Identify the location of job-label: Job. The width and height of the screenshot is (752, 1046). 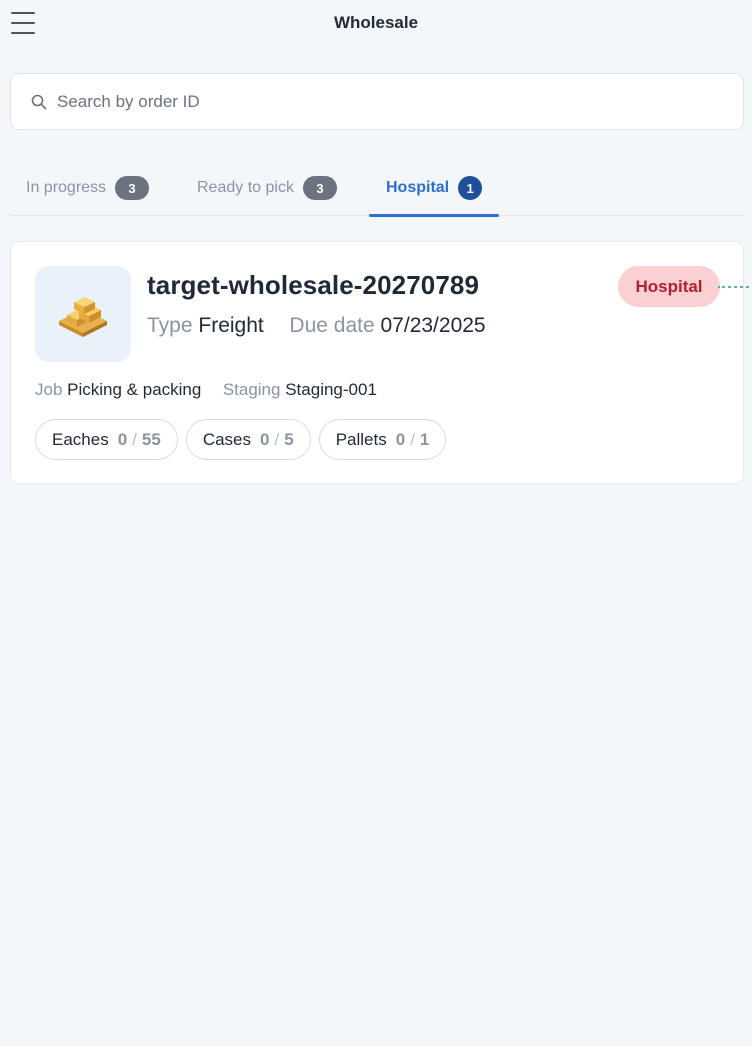
(49, 389).